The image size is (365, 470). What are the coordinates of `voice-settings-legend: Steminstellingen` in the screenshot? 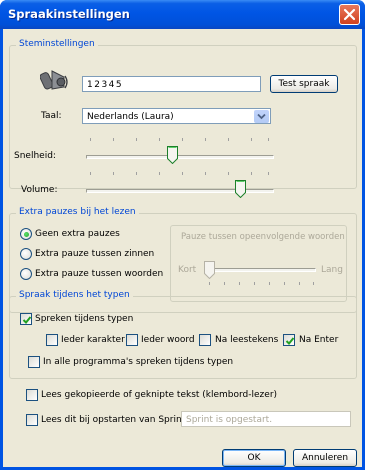 It's located at (57, 44).